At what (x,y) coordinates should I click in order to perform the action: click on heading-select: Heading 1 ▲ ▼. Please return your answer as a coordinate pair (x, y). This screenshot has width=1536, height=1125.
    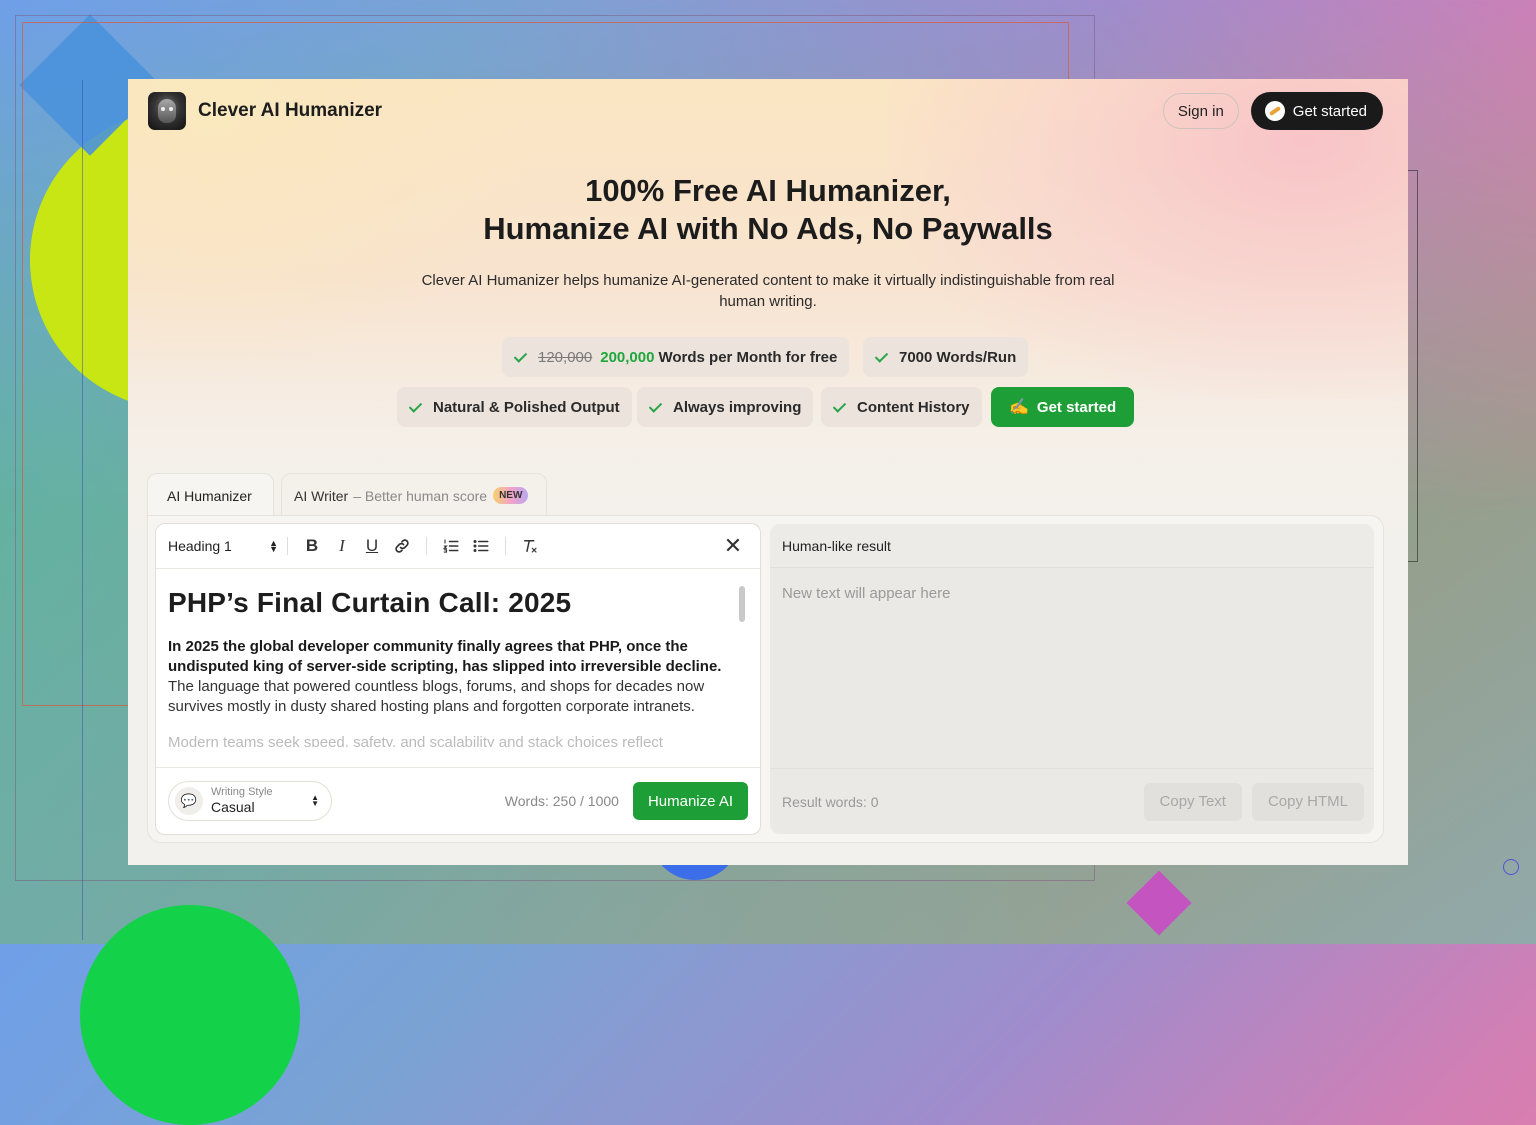
    Looking at the image, I should click on (223, 546).